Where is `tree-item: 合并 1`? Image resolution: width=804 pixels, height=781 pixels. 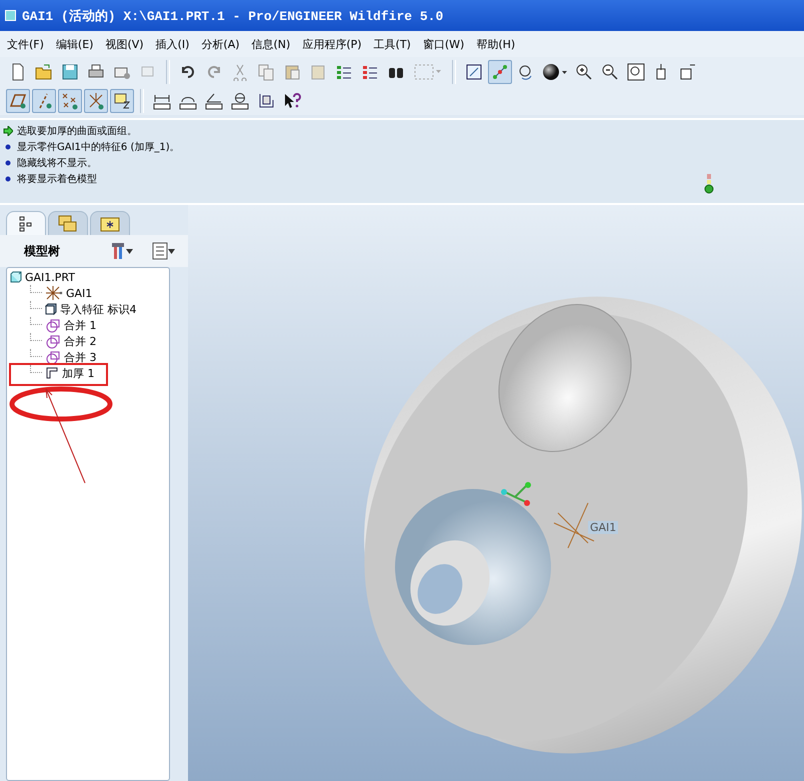 tree-item: 合并 1 is located at coordinates (80, 325).